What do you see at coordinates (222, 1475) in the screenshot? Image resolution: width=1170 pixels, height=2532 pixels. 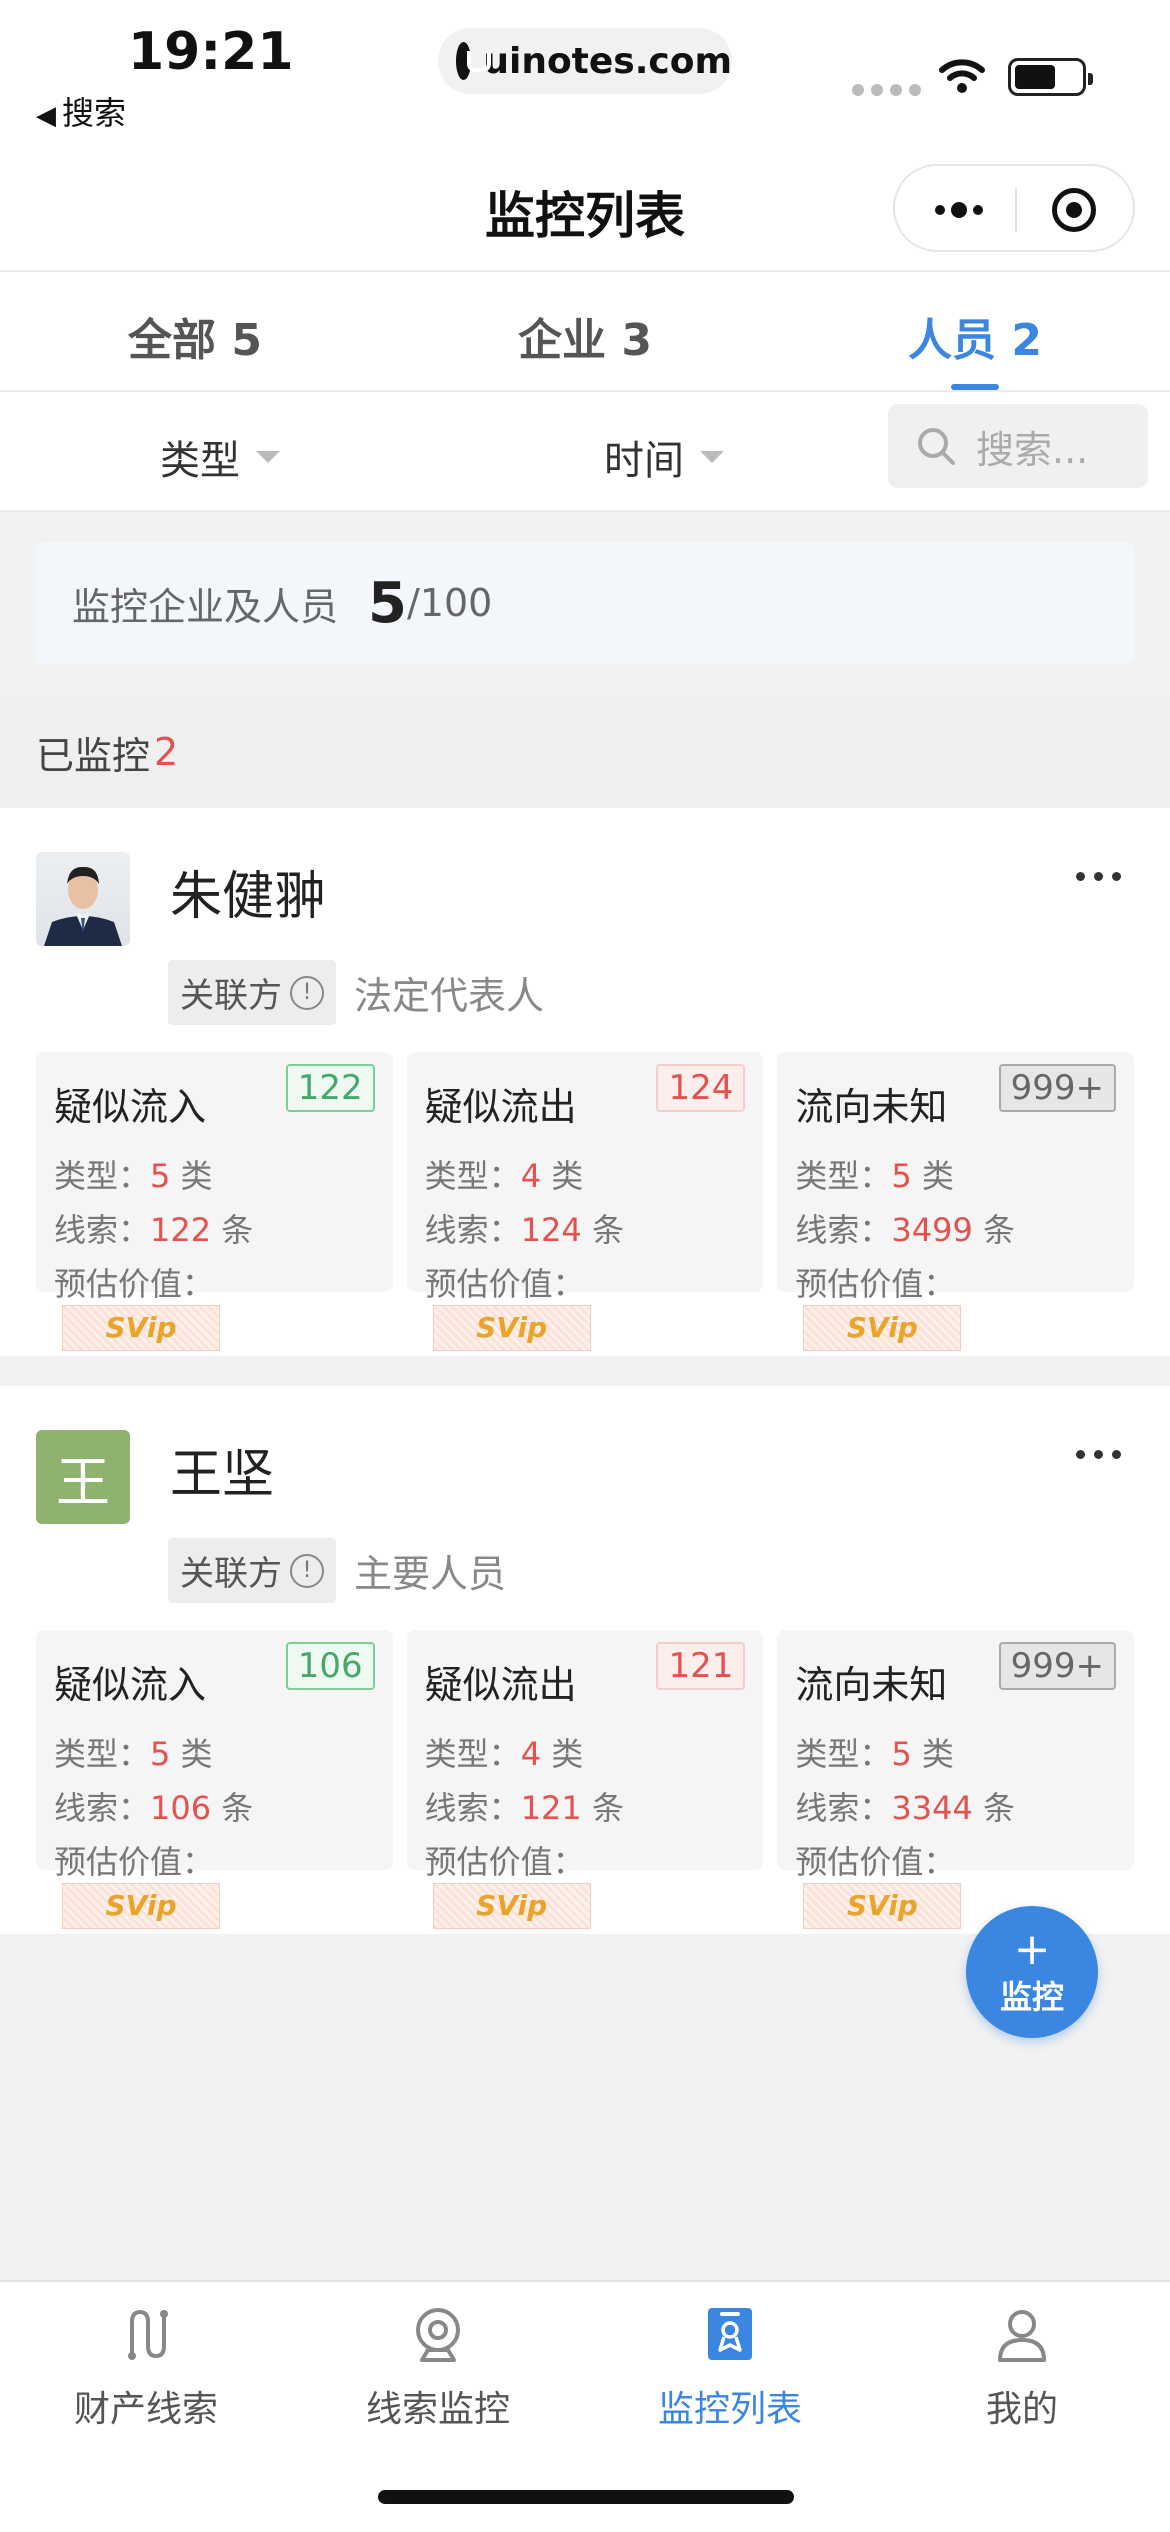 I see `person-name: 王坚` at bounding box center [222, 1475].